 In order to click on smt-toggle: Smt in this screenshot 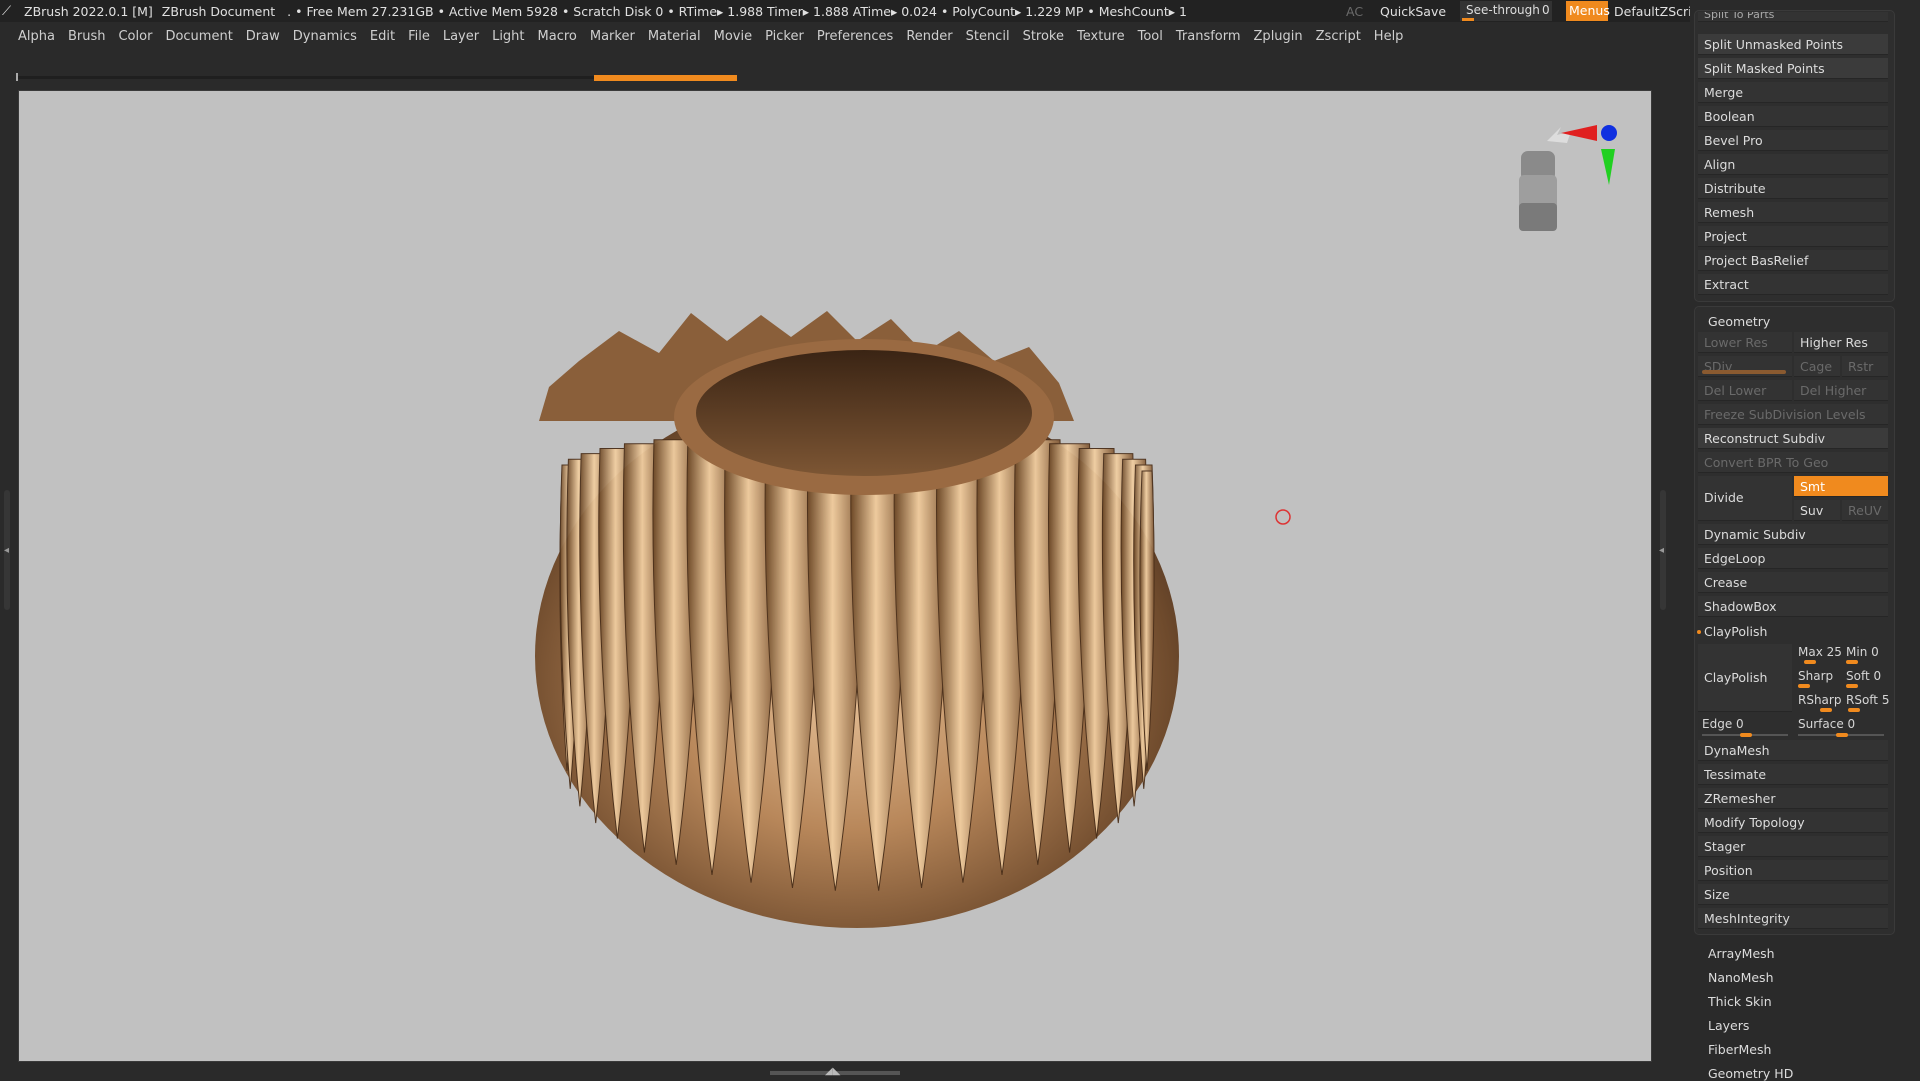, I will do `click(1841, 486)`.